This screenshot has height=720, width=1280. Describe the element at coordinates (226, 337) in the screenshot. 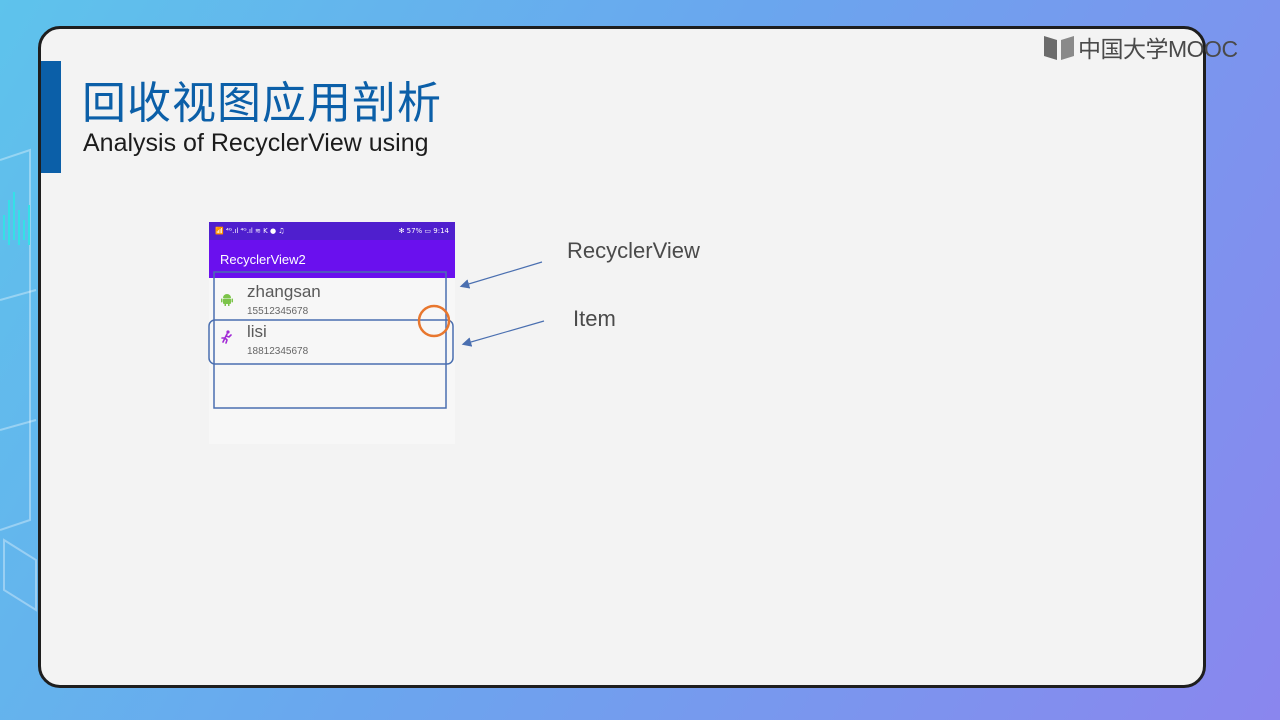

I see `running-person-icon` at that location.